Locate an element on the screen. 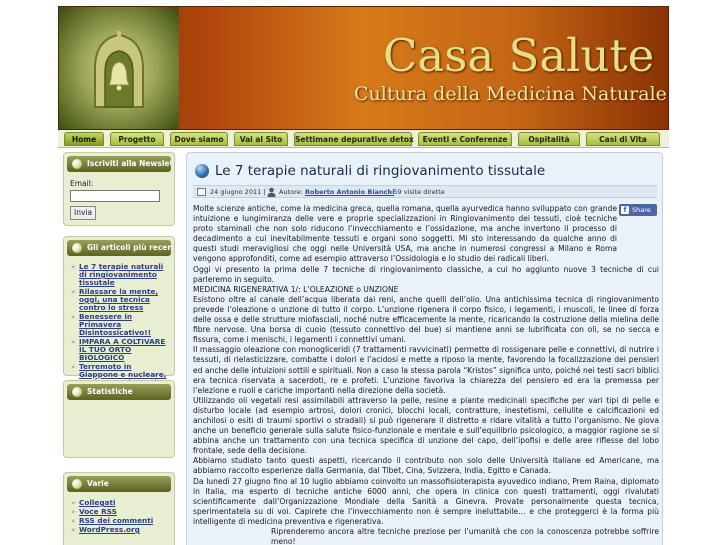 This screenshot has width=727, height=545. widget-title: Statistiche is located at coordinates (119, 392).